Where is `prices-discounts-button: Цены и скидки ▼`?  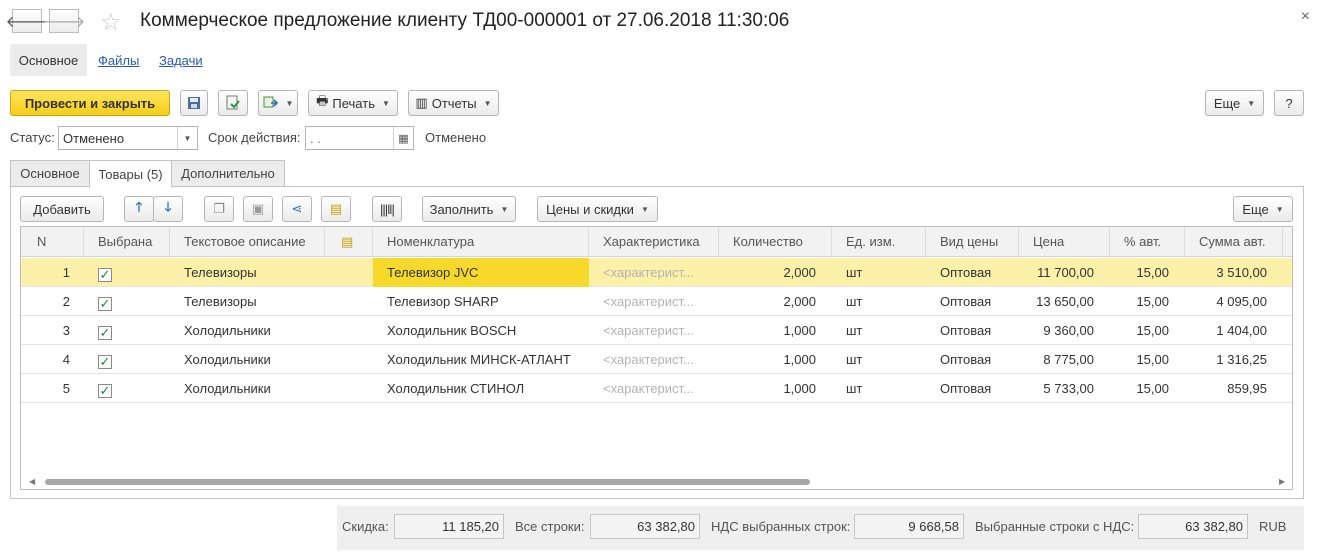
prices-discounts-button: Цены и скидки ▼ is located at coordinates (597, 209).